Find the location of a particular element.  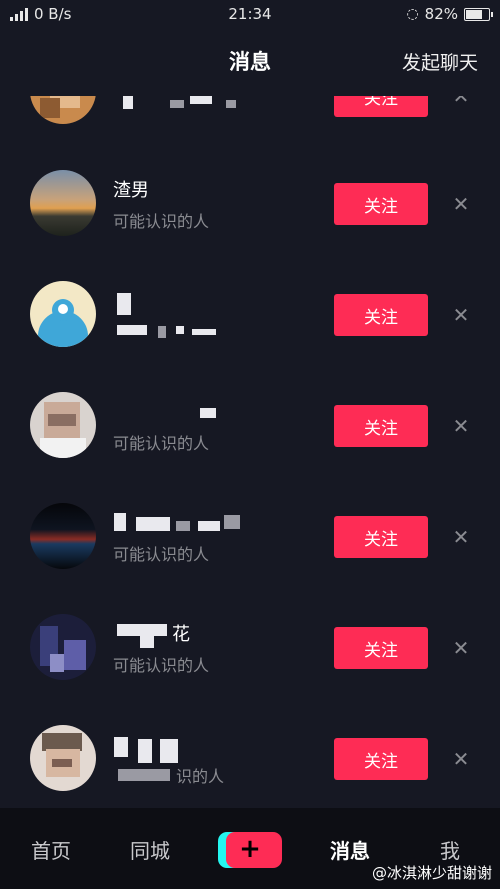

status-left: 0 B/s is located at coordinates (40, 14).